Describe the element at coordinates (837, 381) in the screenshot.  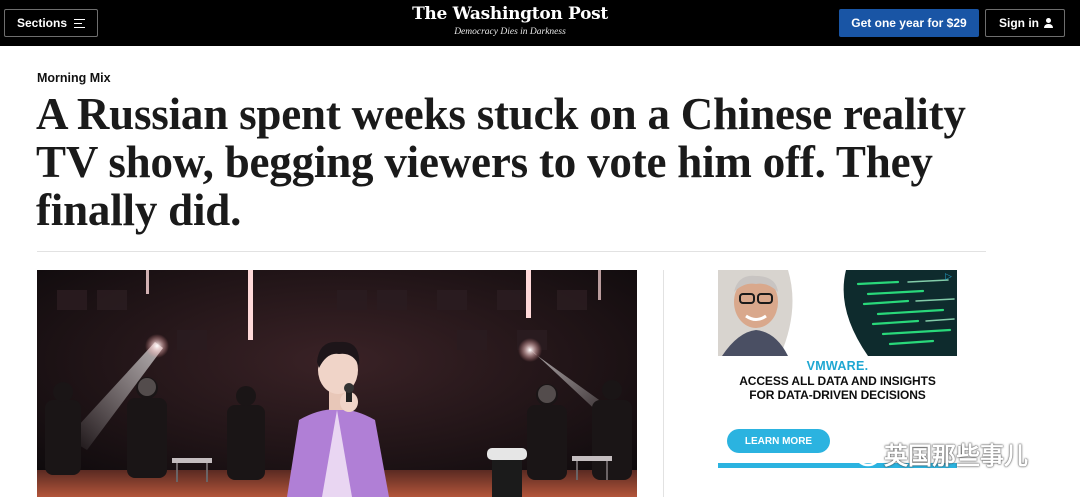
I see `ad-headline-line-1: ACCESS ALL DATA AND INSIGHTS` at that location.